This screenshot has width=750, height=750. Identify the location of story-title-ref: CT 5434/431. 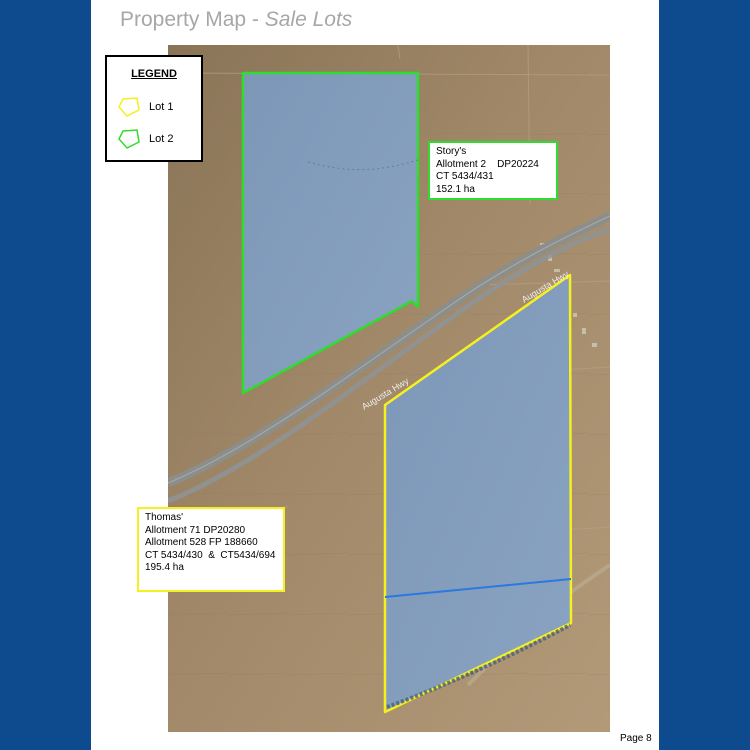
(465, 176).